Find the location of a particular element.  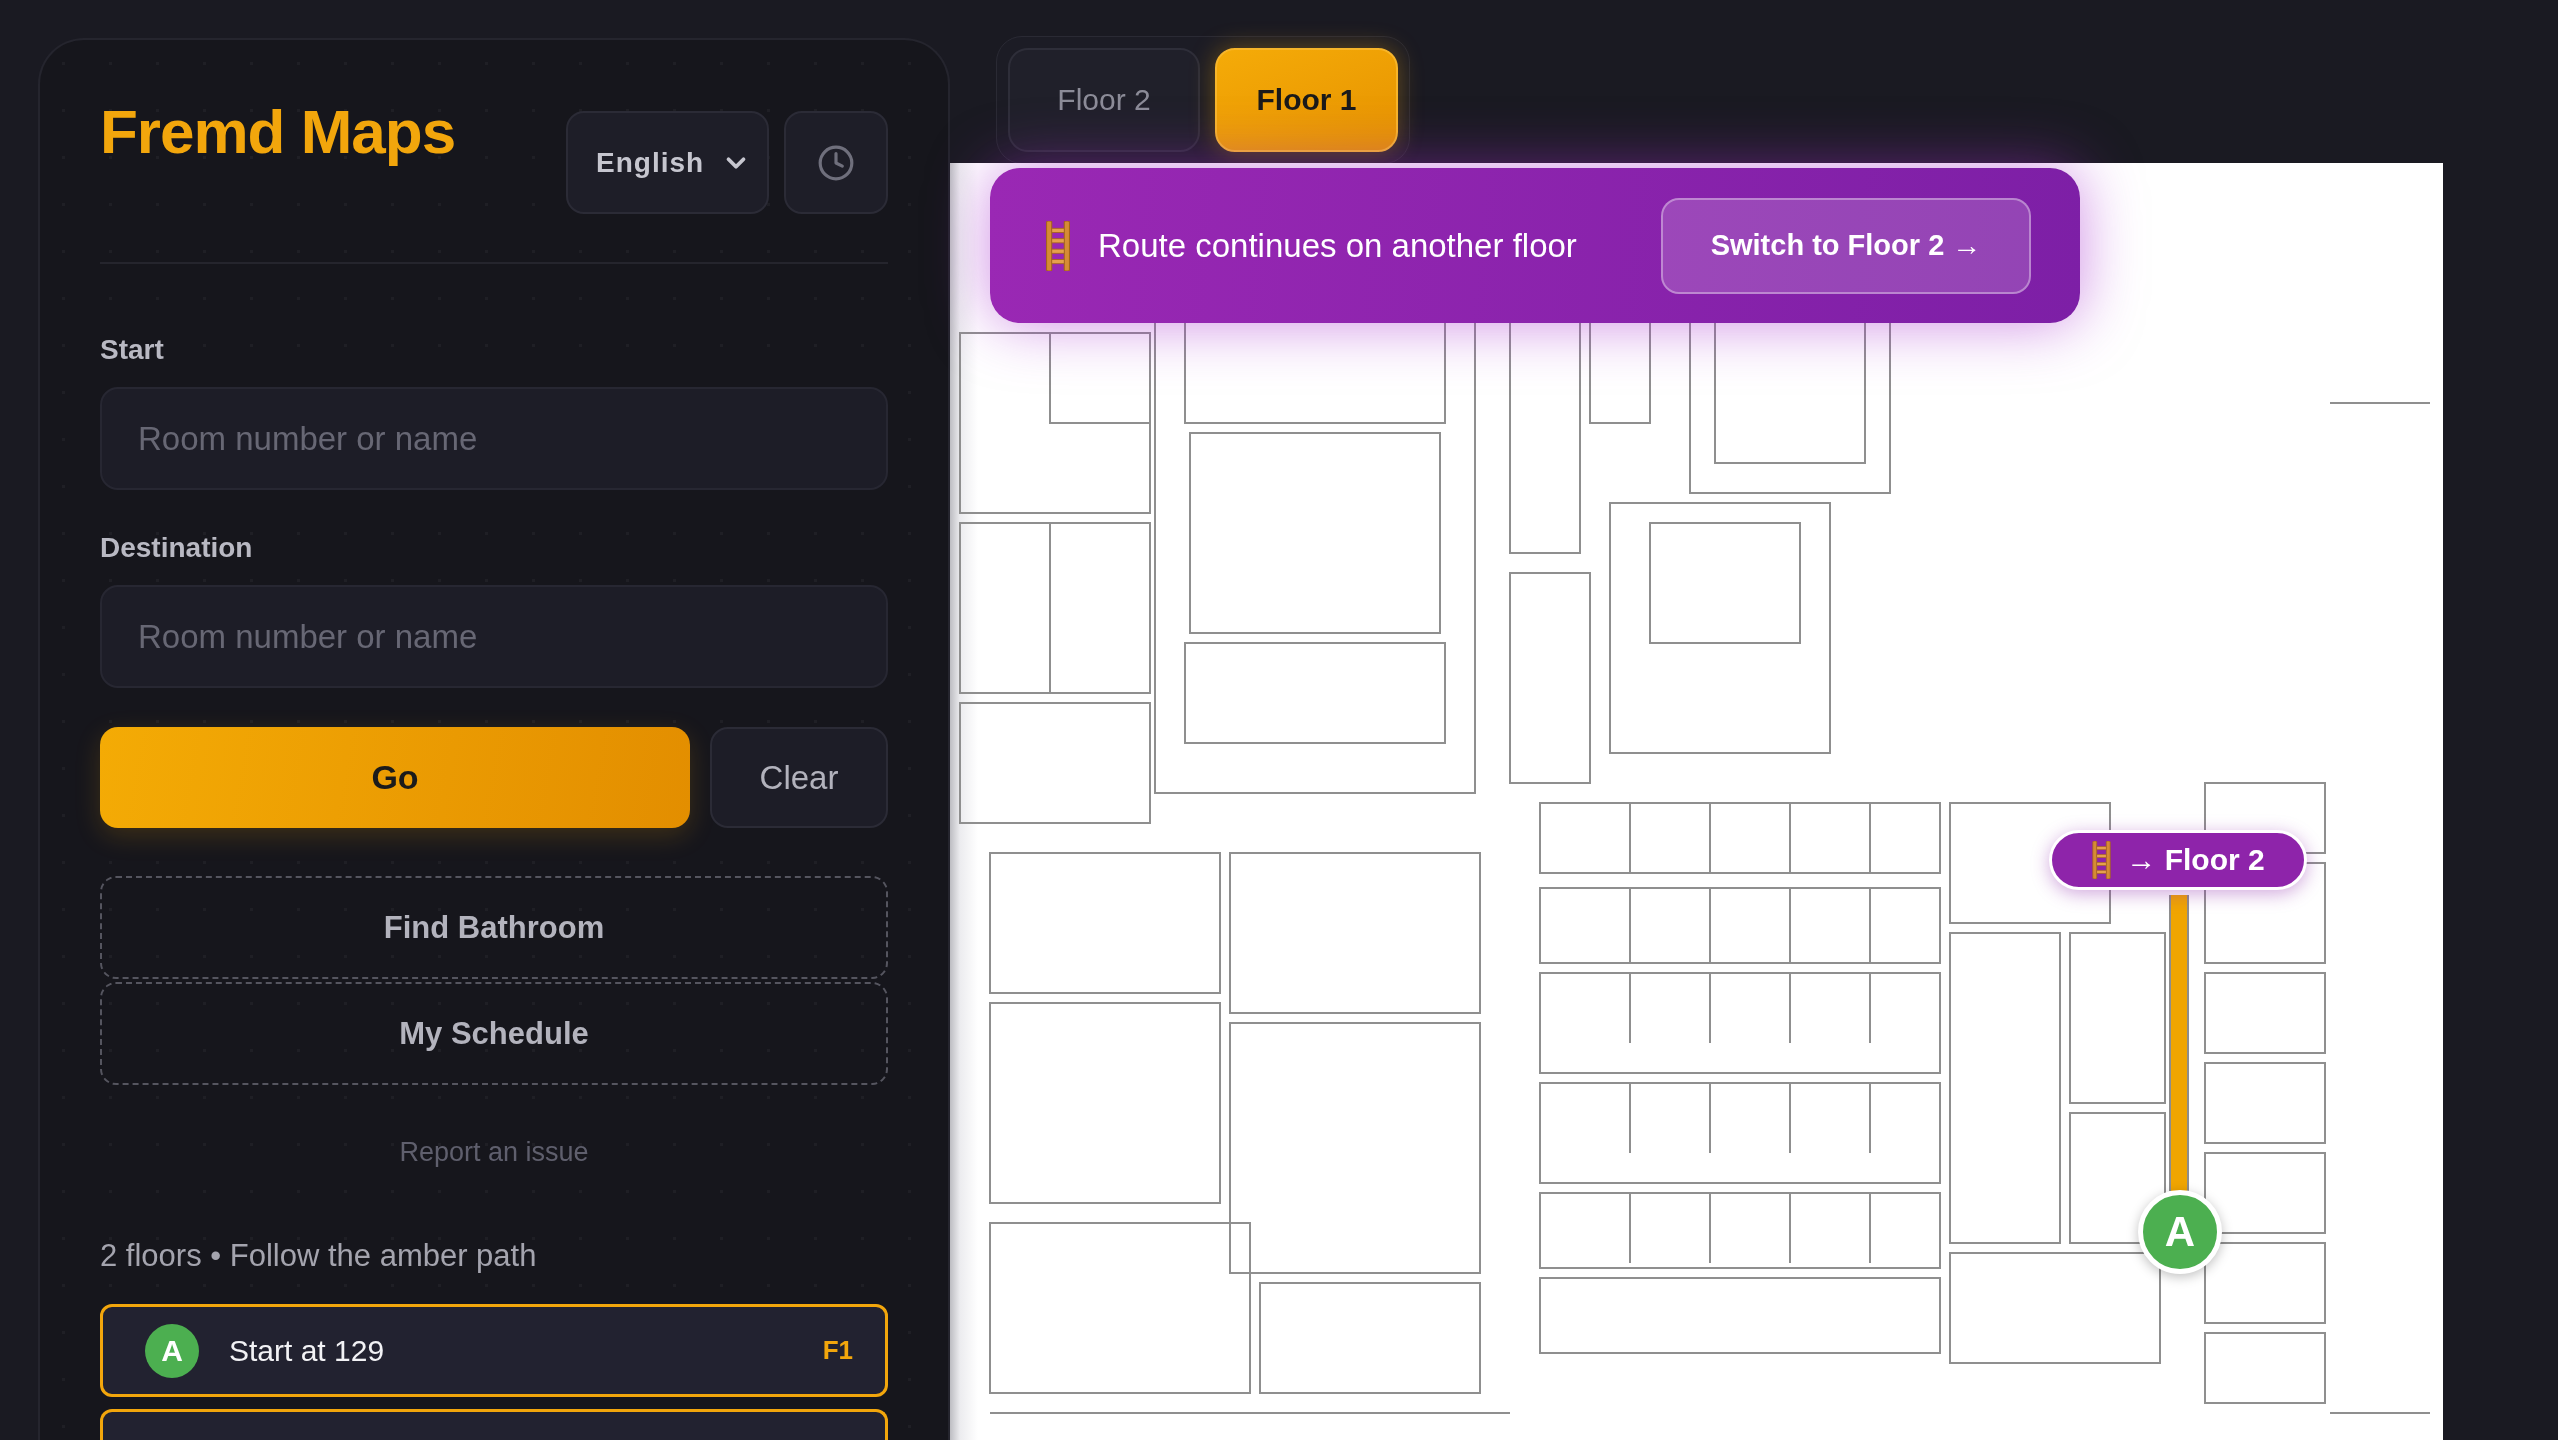

step-label: Start at 129 is located at coordinates (307, 1350).